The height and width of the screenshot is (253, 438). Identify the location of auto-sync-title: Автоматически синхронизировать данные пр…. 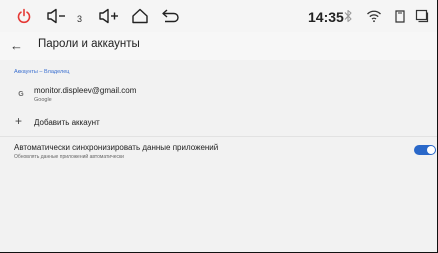
(116, 147).